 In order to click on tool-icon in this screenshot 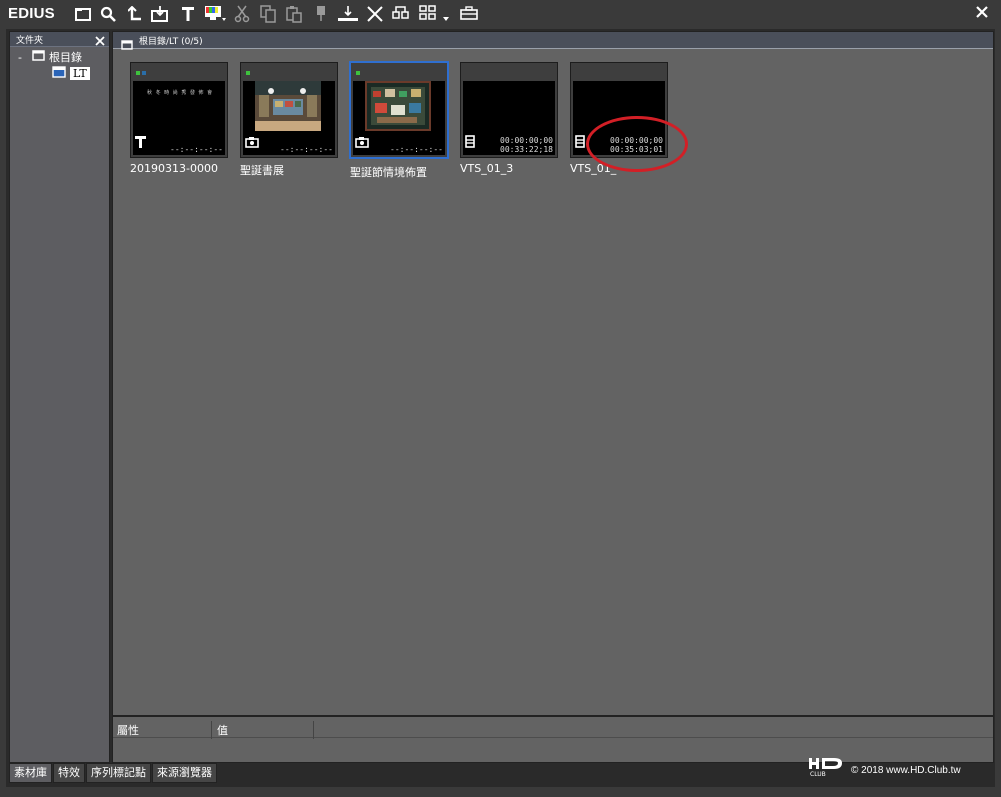, I will do `click(469, 14)`.